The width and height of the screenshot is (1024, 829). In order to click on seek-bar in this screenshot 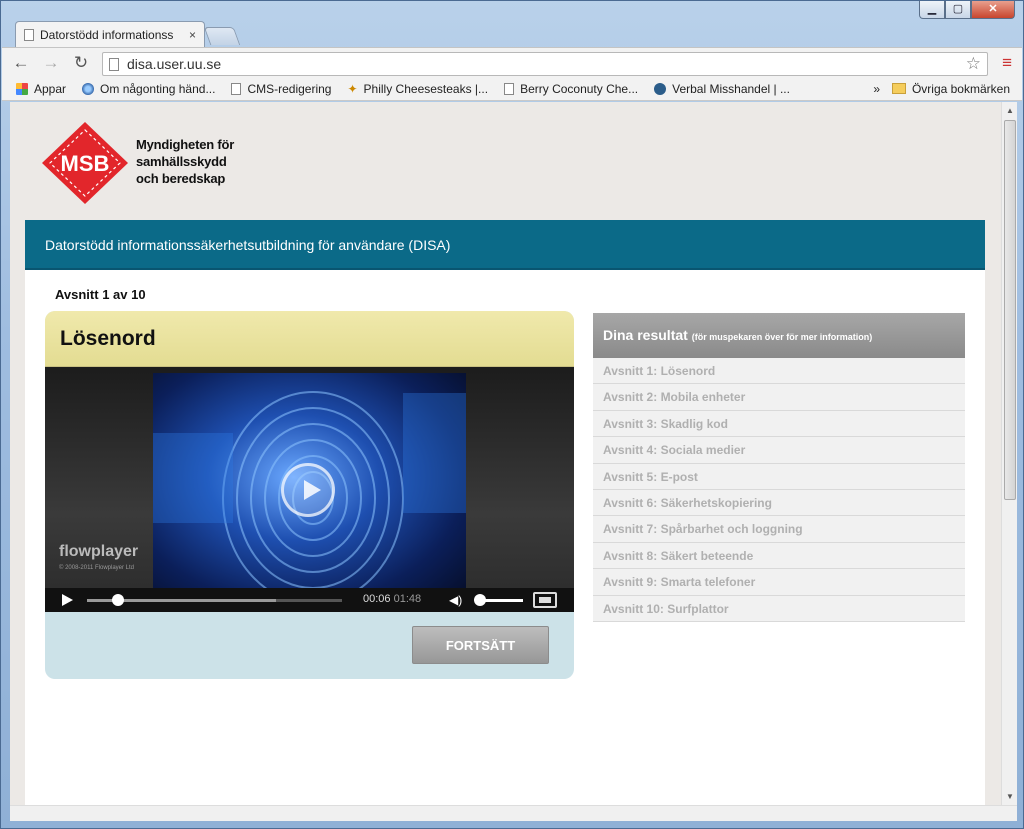, I will do `click(214, 600)`.